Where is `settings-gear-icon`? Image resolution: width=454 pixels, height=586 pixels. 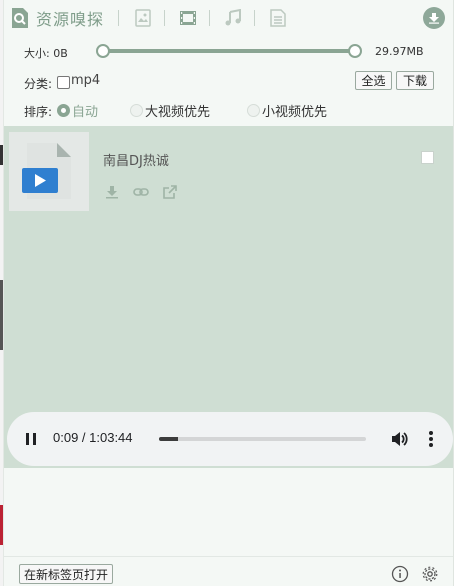
settings-gear-icon is located at coordinates (430, 574).